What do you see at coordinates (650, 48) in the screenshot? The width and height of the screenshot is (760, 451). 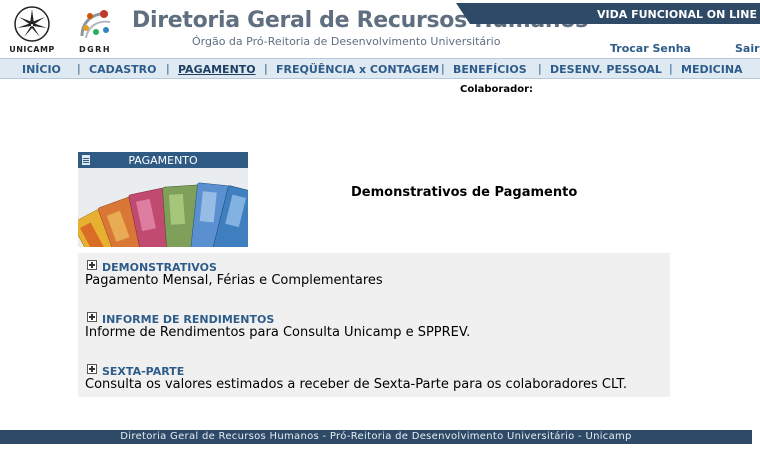 I see `change-password-link: Trocar Senha` at bounding box center [650, 48].